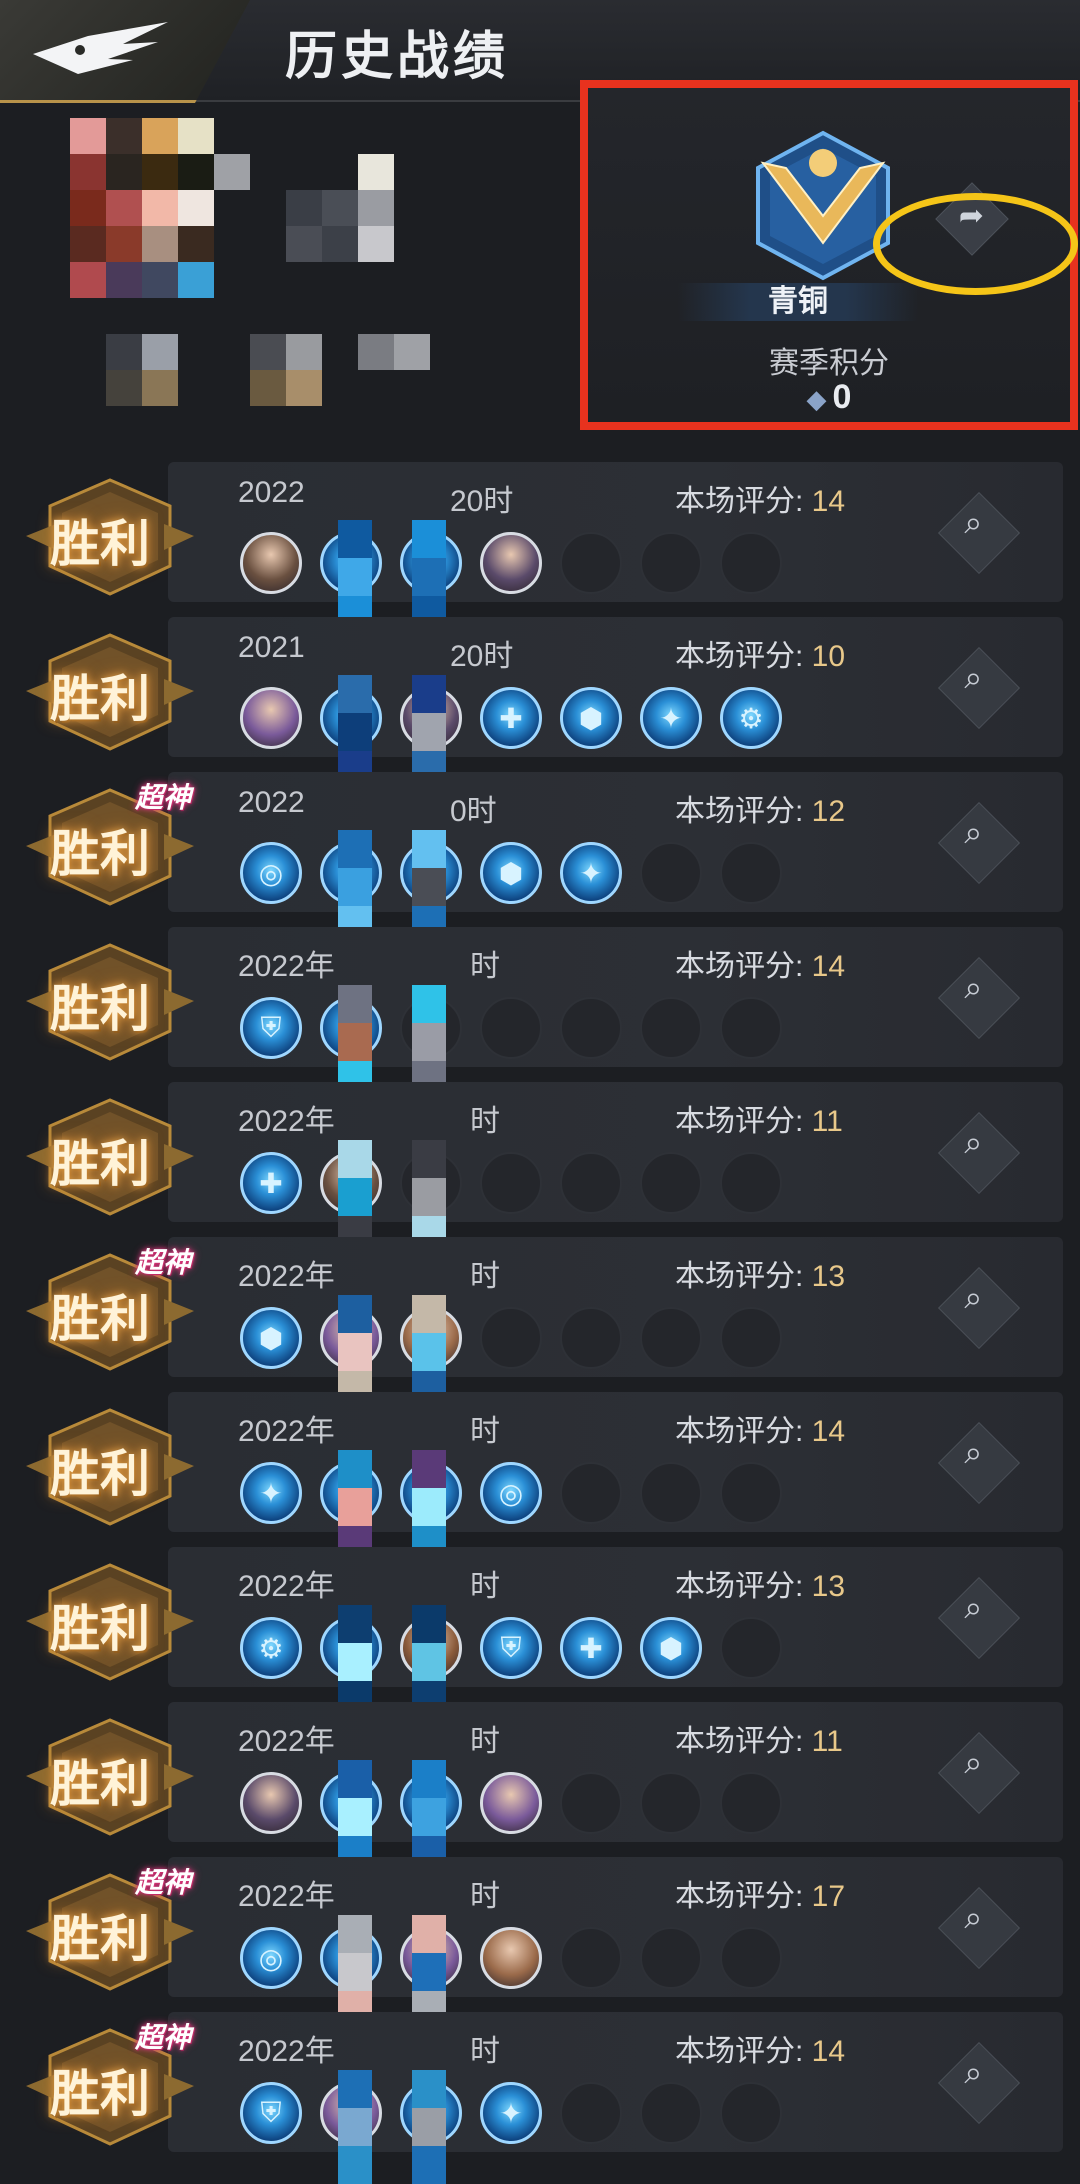 The image size is (1080, 2184). I want to click on match-score: 本场评分: 11, so click(759, 1738).